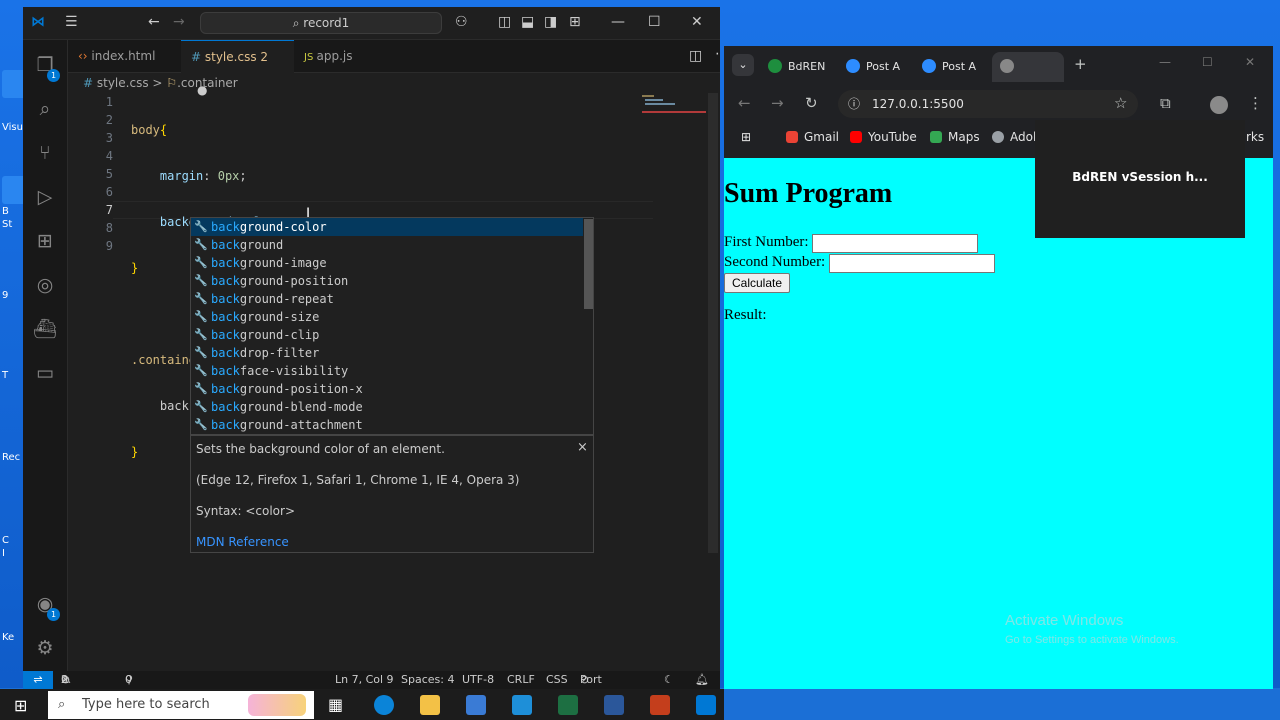 This screenshot has height=720, width=1280. I want to click on bookmark-adol: Adol, so click(1014, 137).